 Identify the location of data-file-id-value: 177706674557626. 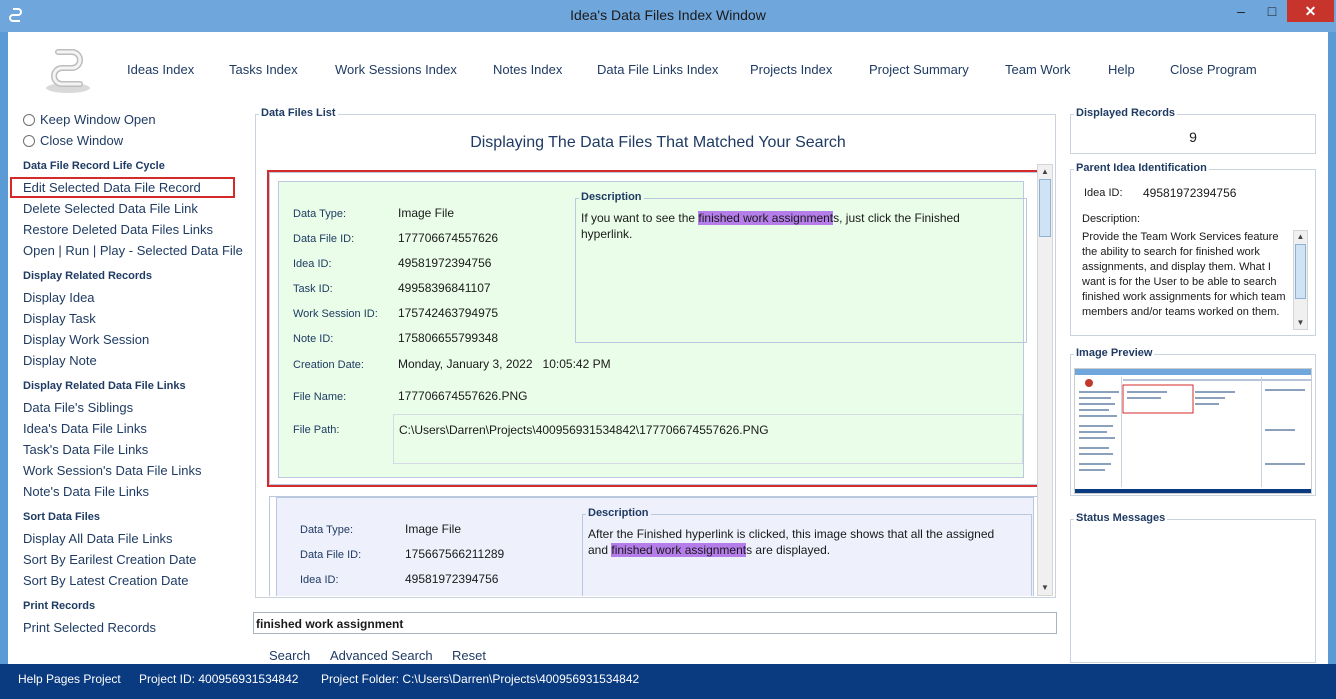
(448, 238).